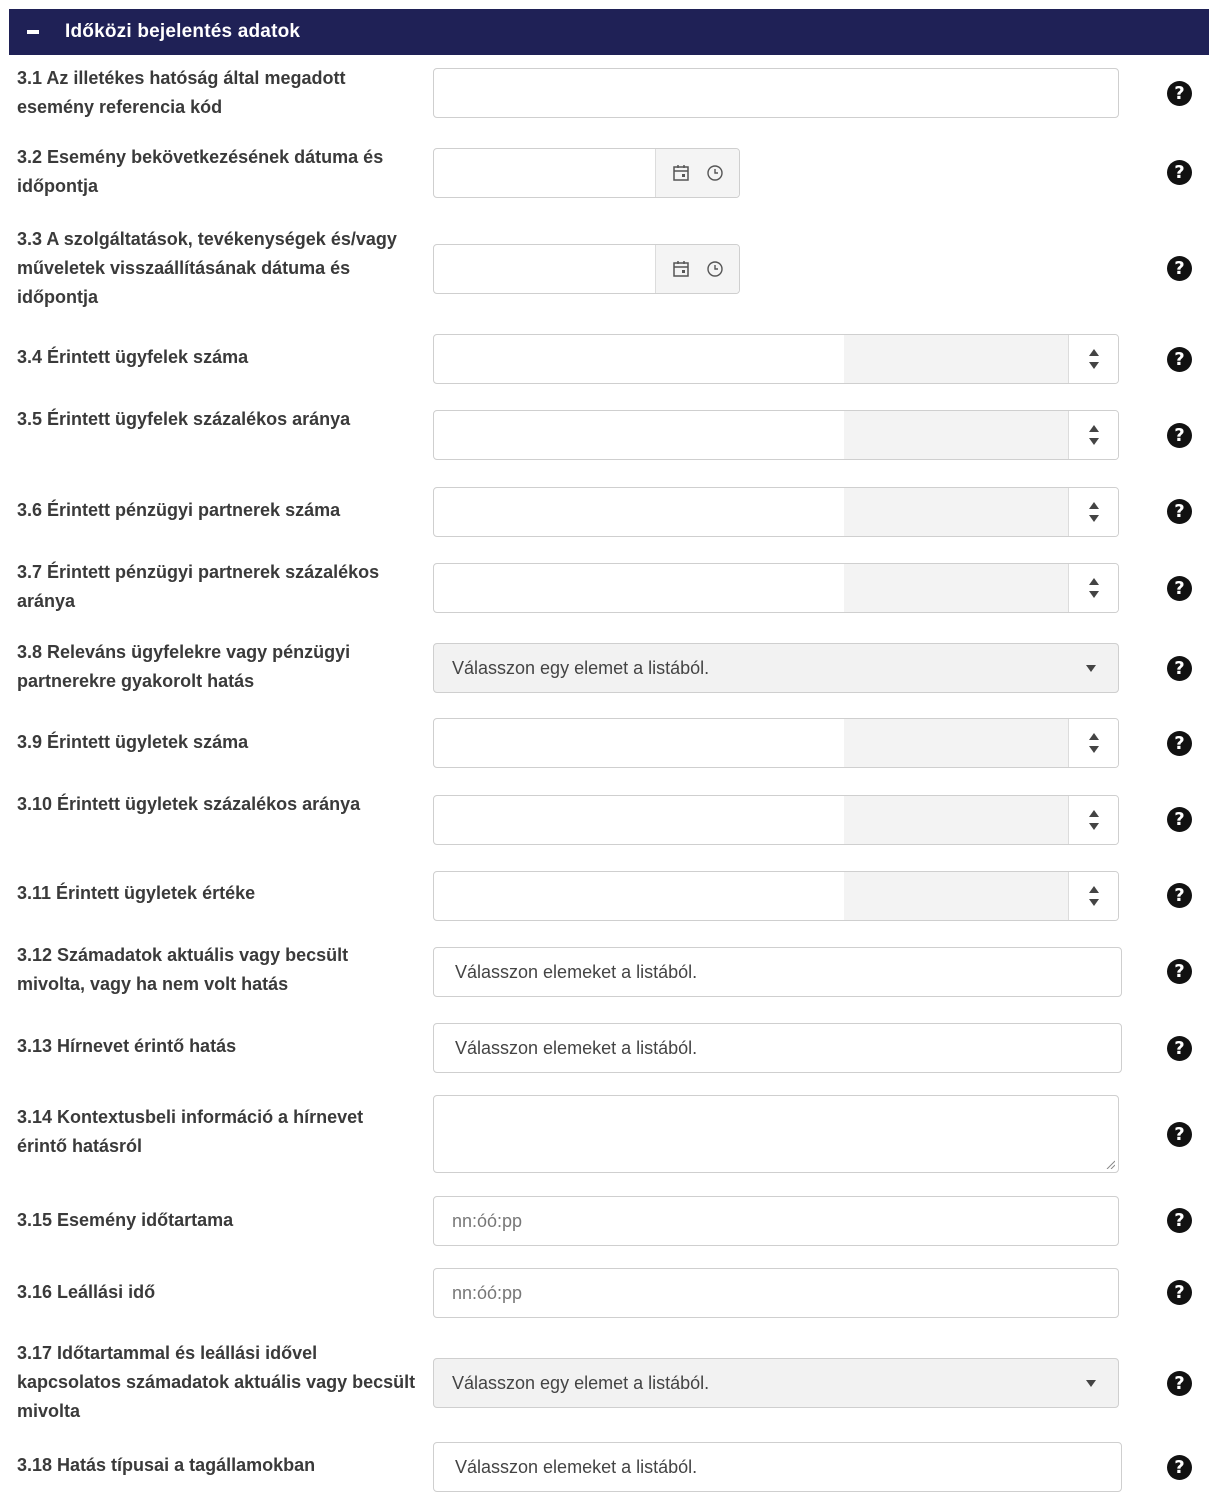 The height and width of the screenshot is (1492, 1209). Describe the element at coordinates (166, 1465) in the screenshot. I see `label-3-18: 3.18 Hatás típusai a tagállamokban` at that location.